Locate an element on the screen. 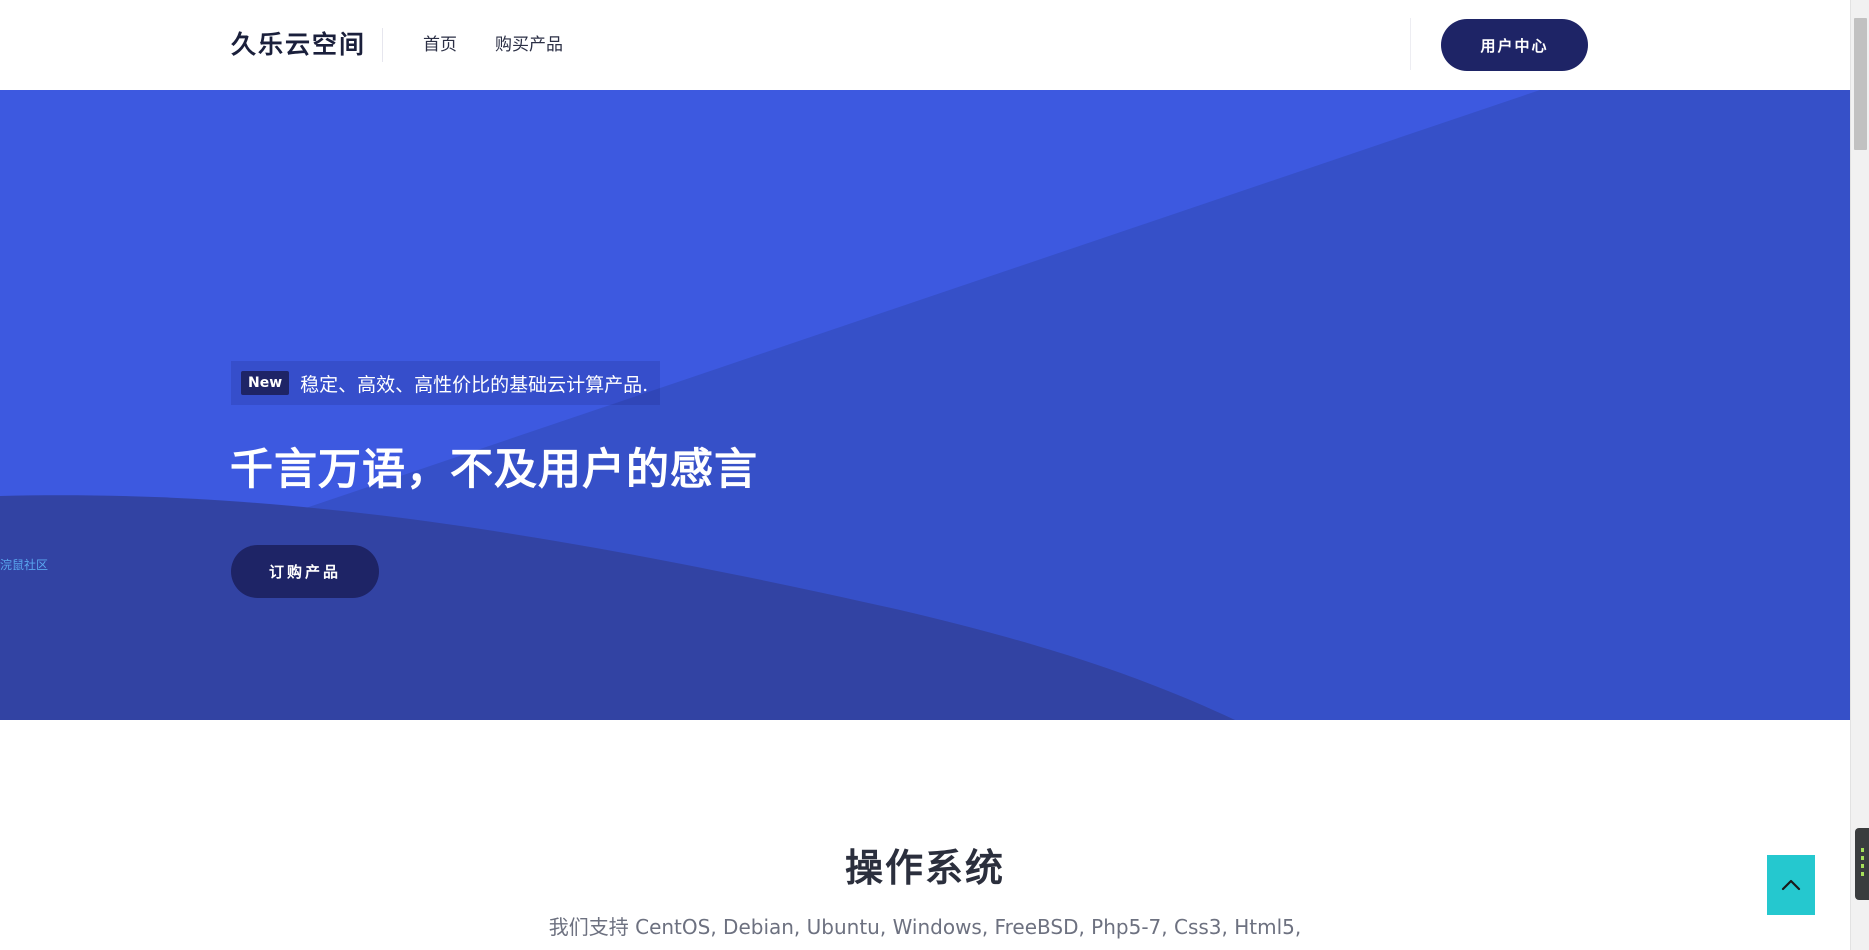 The image size is (1869, 950). scrollbar-thumb is located at coordinates (1860, 84).